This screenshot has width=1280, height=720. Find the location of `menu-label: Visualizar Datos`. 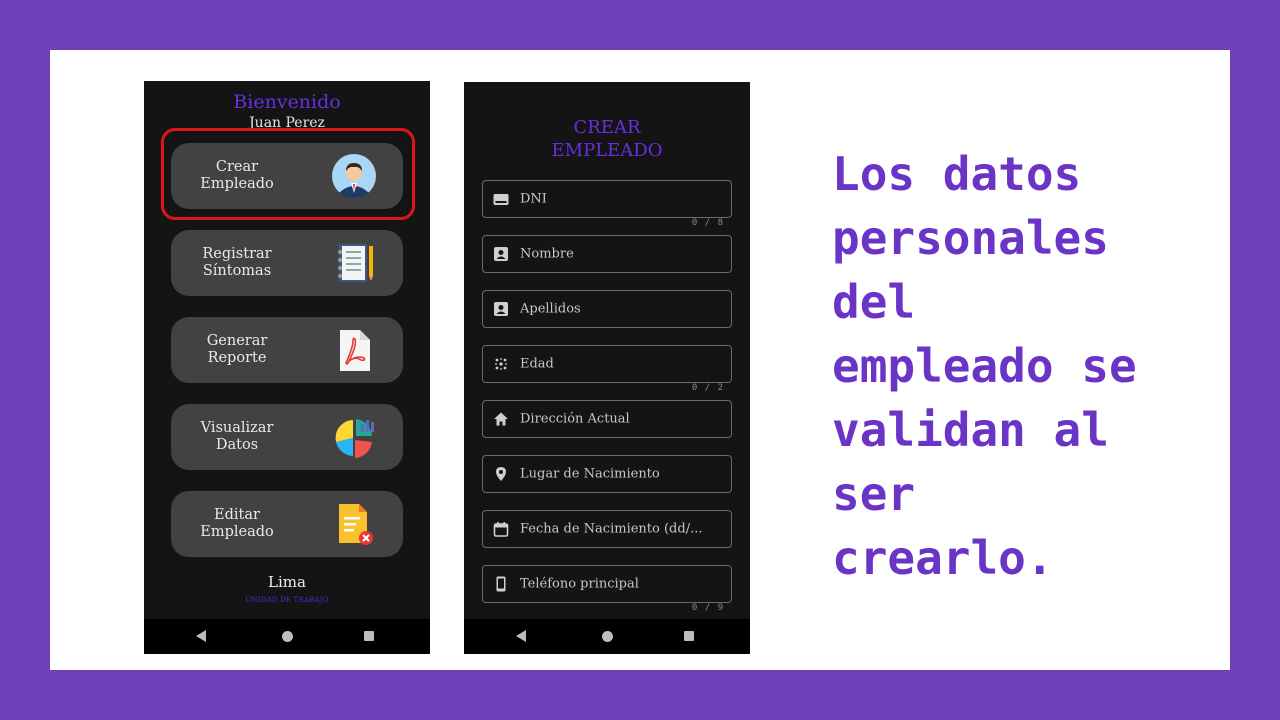

menu-label: Visualizar Datos is located at coordinates (237, 437).